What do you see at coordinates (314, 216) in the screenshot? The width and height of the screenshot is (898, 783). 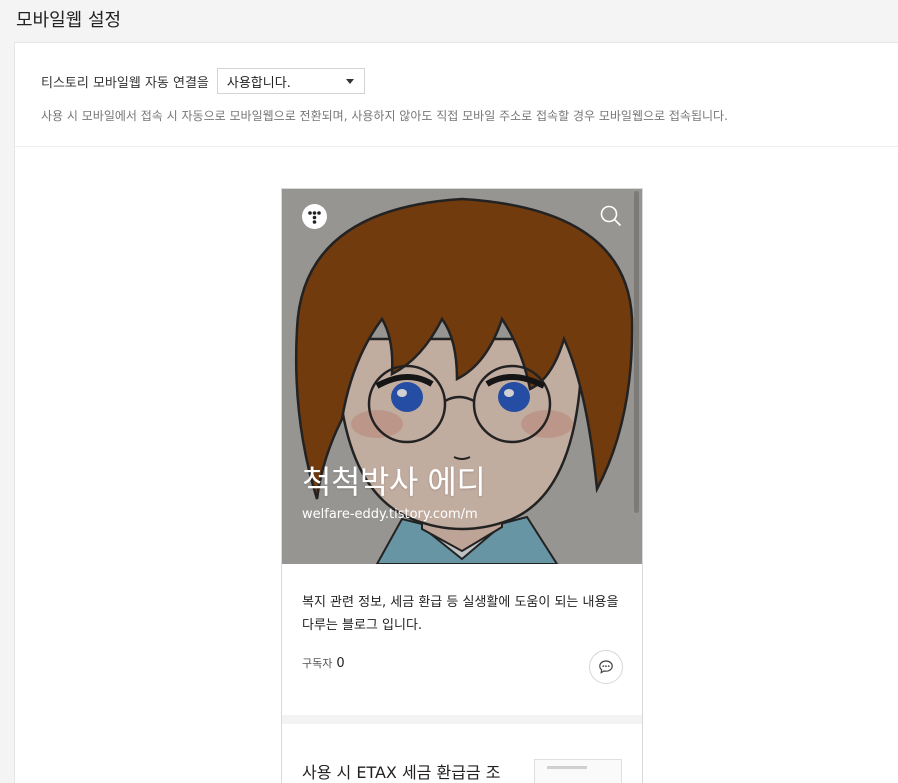 I see `tistory-logo-icon` at bounding box center [314, 216].